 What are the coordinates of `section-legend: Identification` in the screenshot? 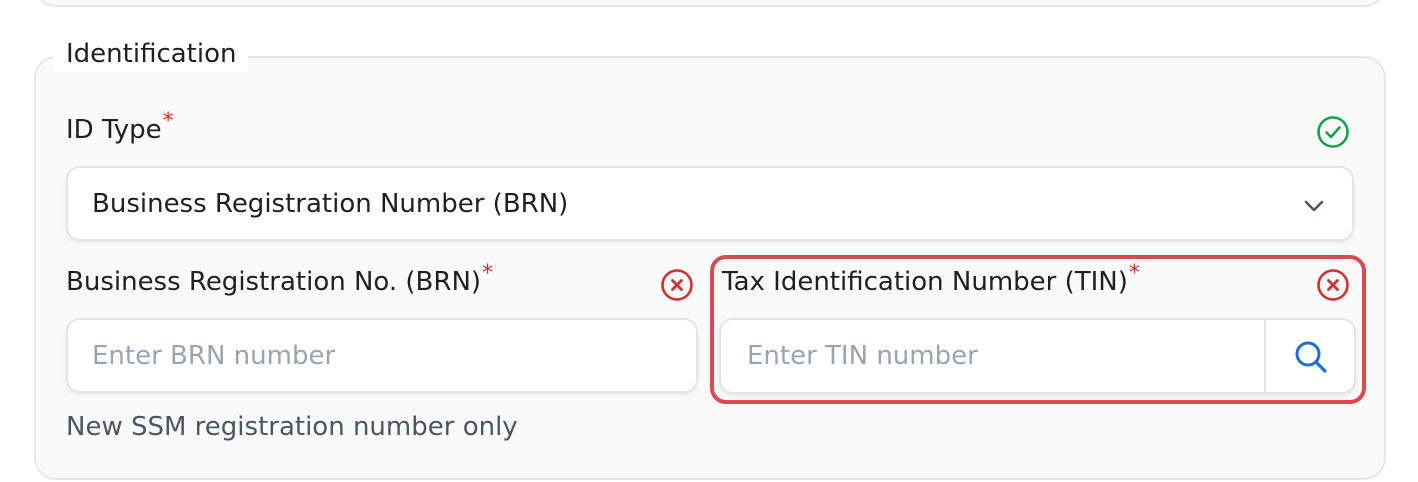 It's located at (151, 54).